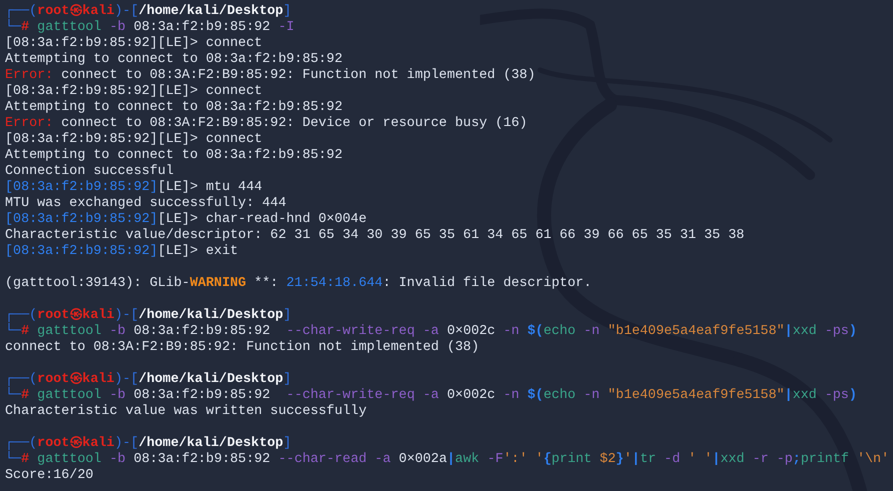  What do you see at coordinates (121, 252) in the screenshot?
I see `terminal-line: [08:3a:f2:b9:85:92][LE]> exit` at bounding box center [121, 252].